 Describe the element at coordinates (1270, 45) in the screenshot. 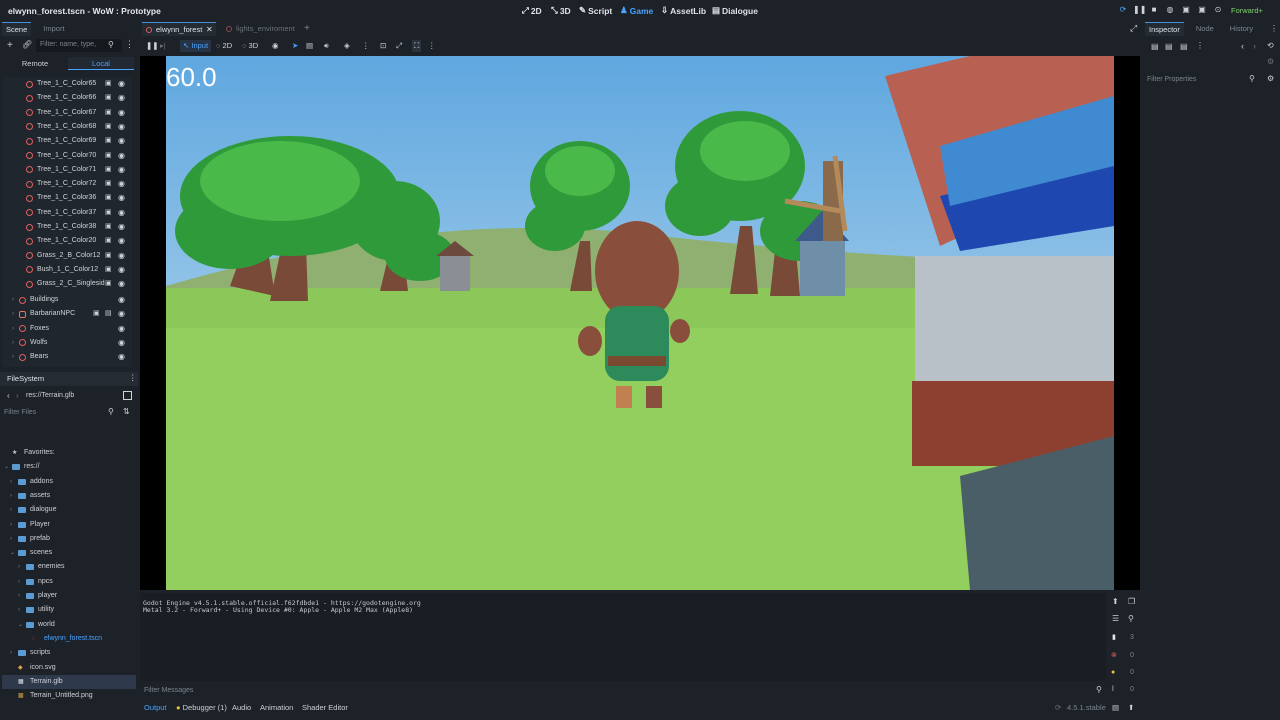

I see `history-icon: ⟲` at that location.